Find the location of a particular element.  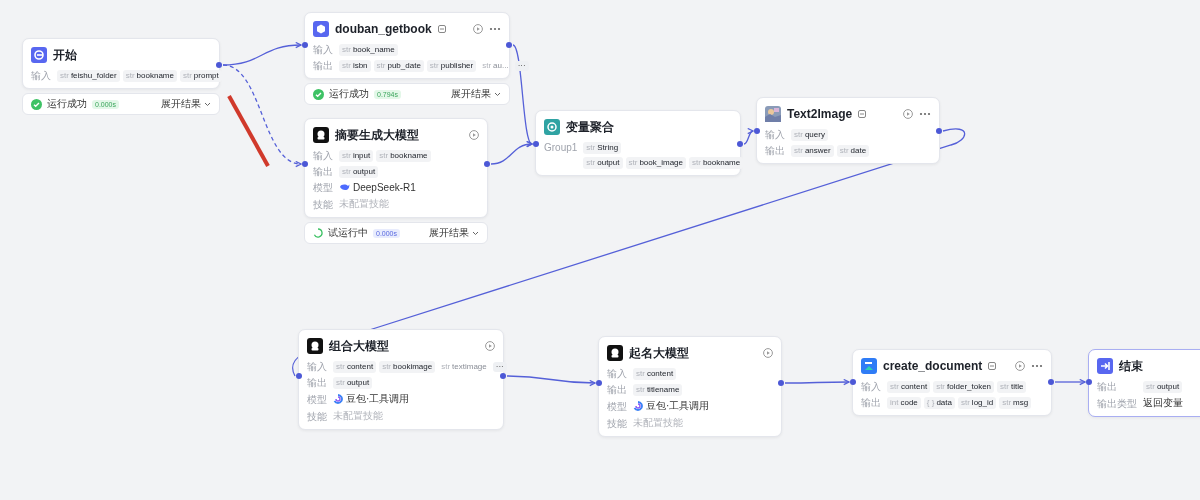

node-title: Text2Image is located at coordinates (820, 114).